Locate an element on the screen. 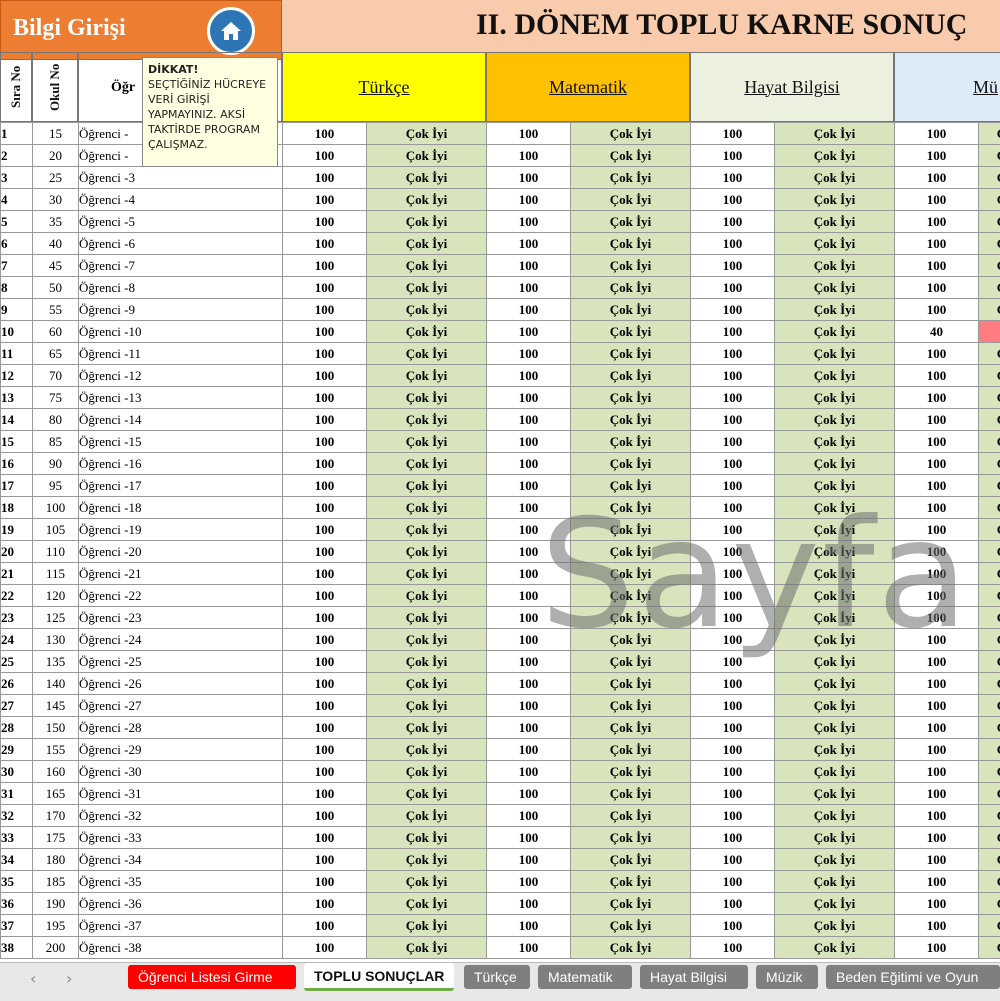 This screenshot has height=1001, width=1000. cell-okul-no: 105 is located at coordinates (56, 530).